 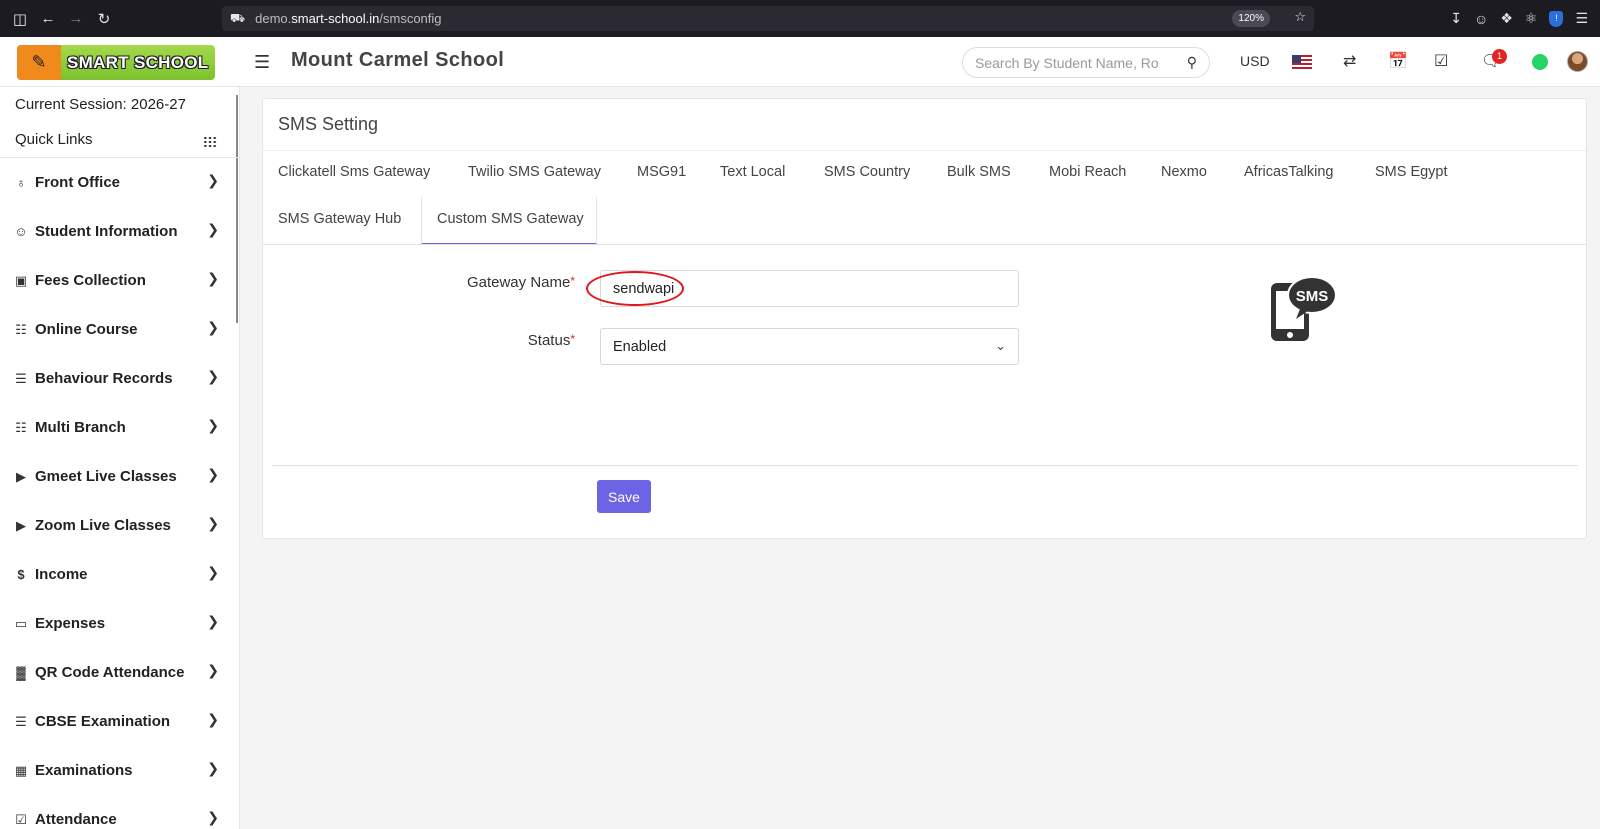 What do you see at coordinates (1411, 172) in the screenshot?
I see `tab-sms-egypt: SMS Egypt` at bounding box center [1411, 172].